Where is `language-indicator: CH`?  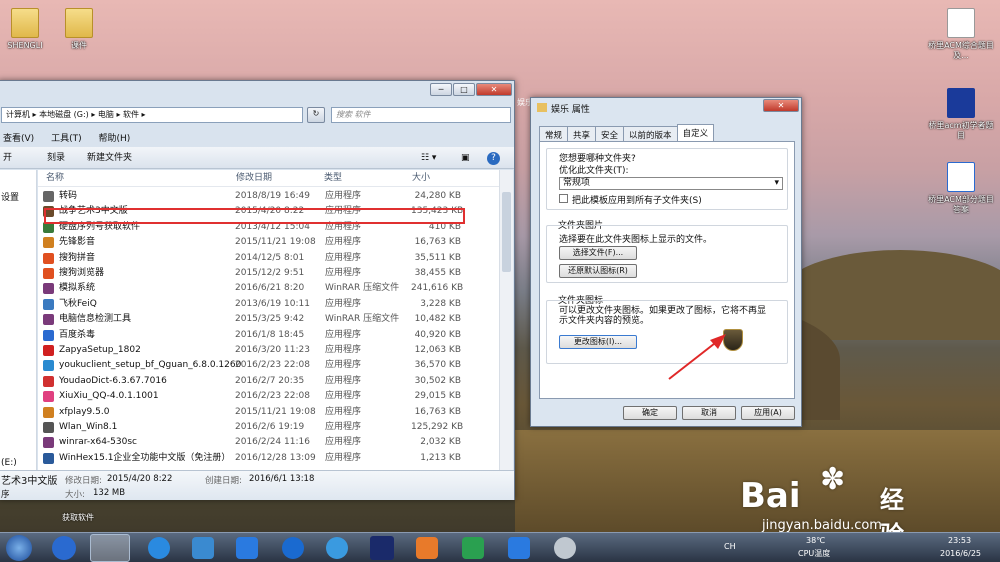
language-indicator: CH is located at coordinates (730, 546).